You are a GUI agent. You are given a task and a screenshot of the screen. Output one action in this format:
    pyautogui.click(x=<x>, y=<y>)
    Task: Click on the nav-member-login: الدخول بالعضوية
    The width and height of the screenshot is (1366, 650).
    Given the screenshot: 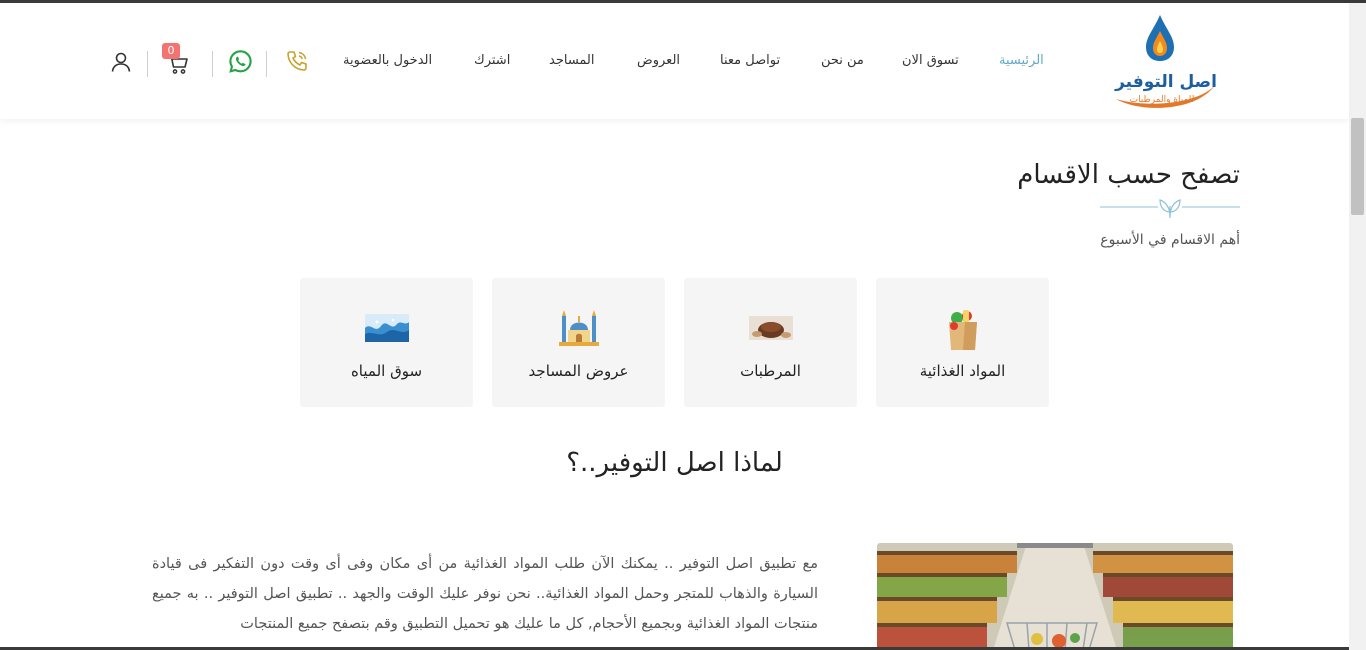 What is the action you would take?
    pyautogui.click(x=387, y=60)
    